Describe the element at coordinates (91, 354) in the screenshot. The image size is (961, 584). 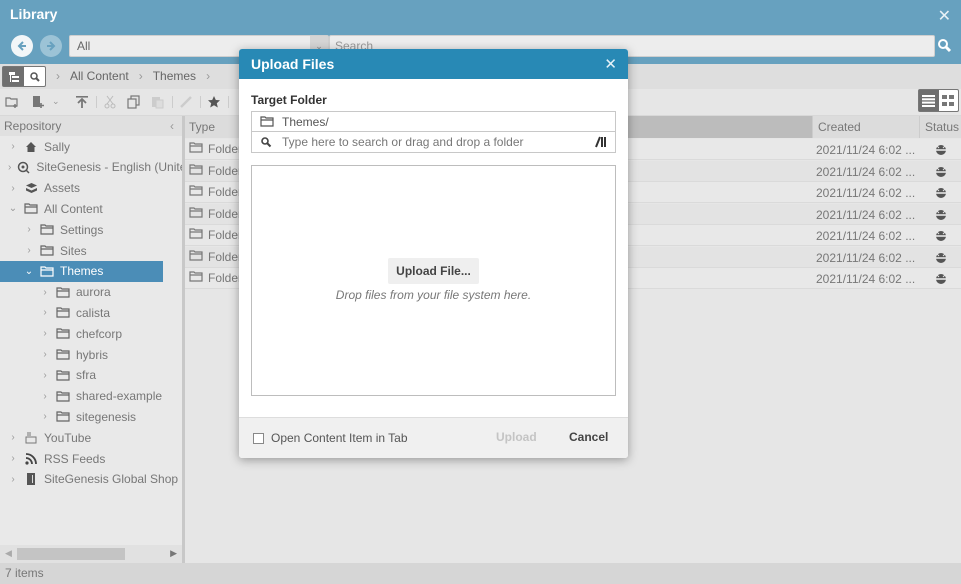
I see `tree-item: › hybris` at that location.